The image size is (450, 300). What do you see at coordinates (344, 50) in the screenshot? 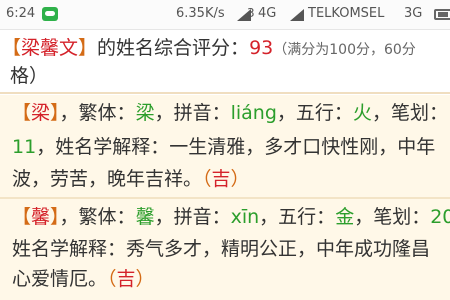
I see `score-note: （满分为100分，60分` at bounding box center [344, 50].